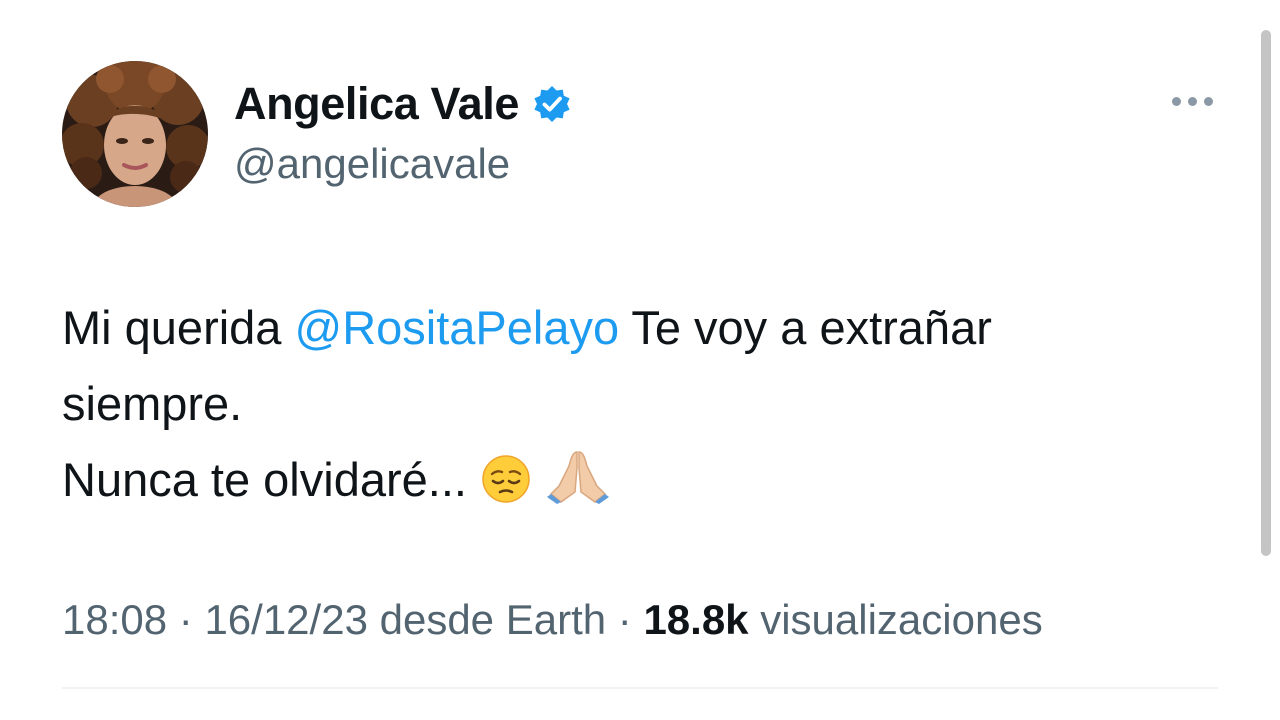  Describe the element at coordinates (1266, 293) in the screenshot. I see `scrollbar` at that location.